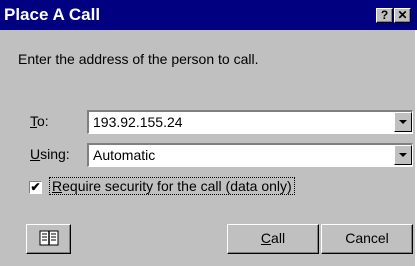  I want to click on to-address-combobox: 193.92.155.24, so click(250, 122).